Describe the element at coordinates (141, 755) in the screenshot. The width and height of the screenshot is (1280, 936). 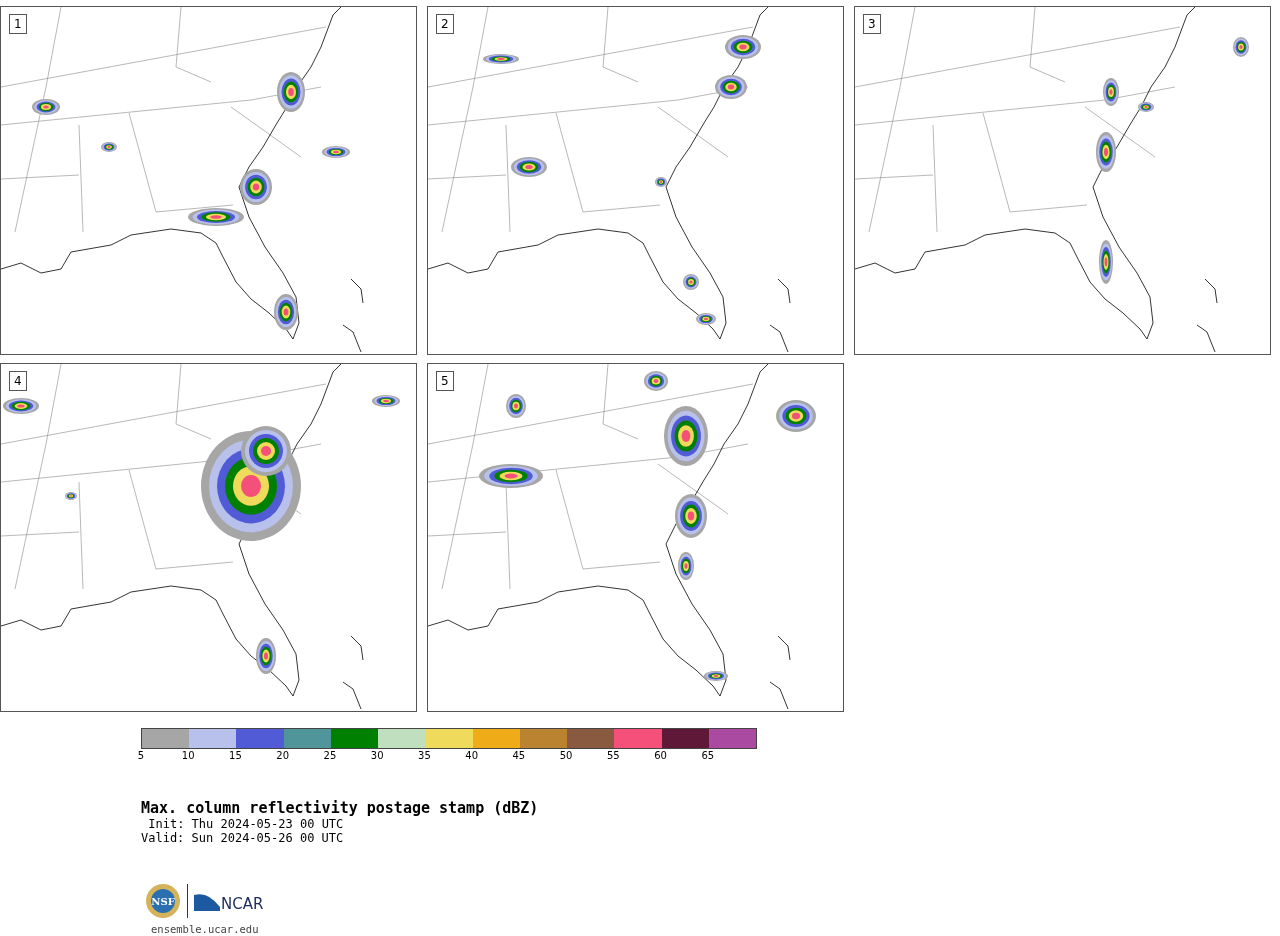
I see `tick-label: 5` at that location.